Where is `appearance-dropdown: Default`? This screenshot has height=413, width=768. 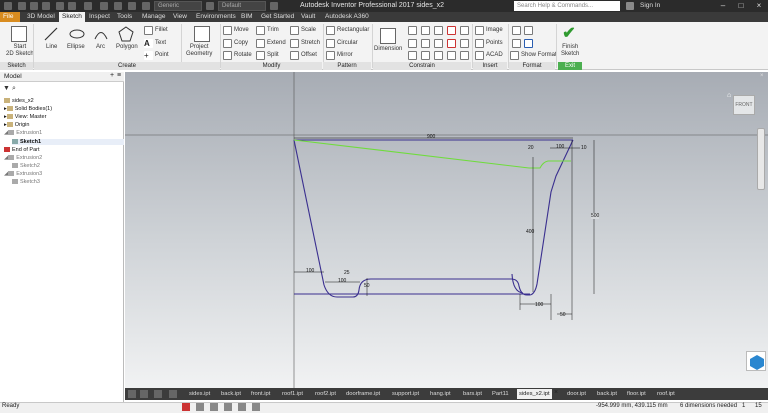 appearance-dropdown: Default is located at coordinates (242, 6).